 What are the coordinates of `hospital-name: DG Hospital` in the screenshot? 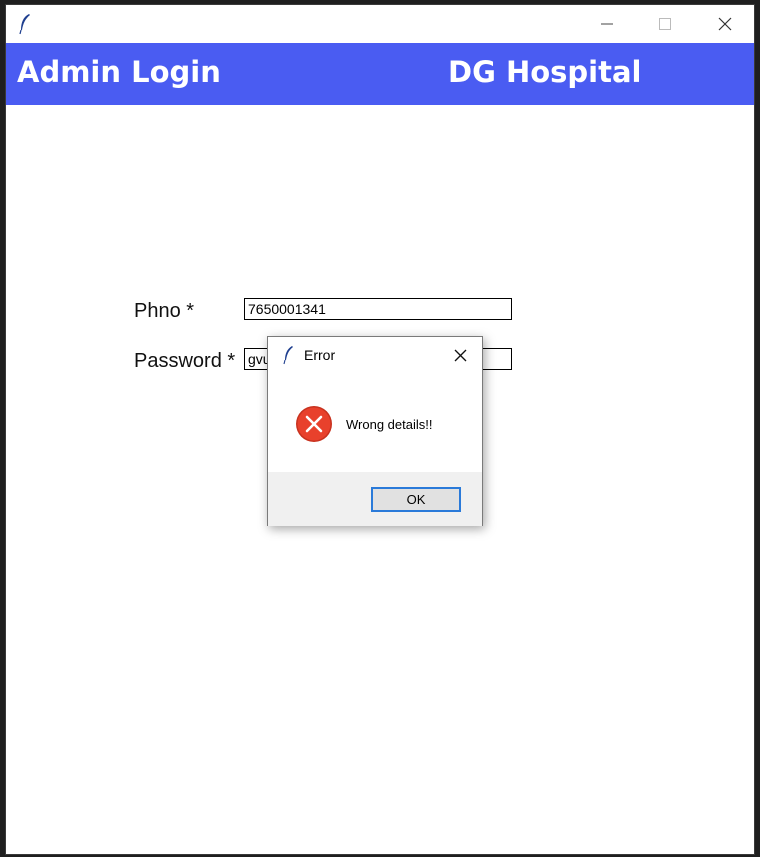 It's located at (545, 72).